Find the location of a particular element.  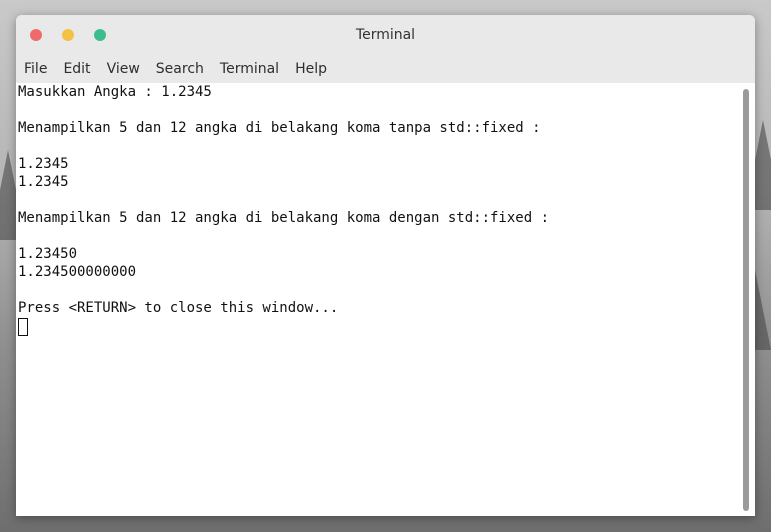

terminal-line: 1.23450 is located at coordinates (48, 254).